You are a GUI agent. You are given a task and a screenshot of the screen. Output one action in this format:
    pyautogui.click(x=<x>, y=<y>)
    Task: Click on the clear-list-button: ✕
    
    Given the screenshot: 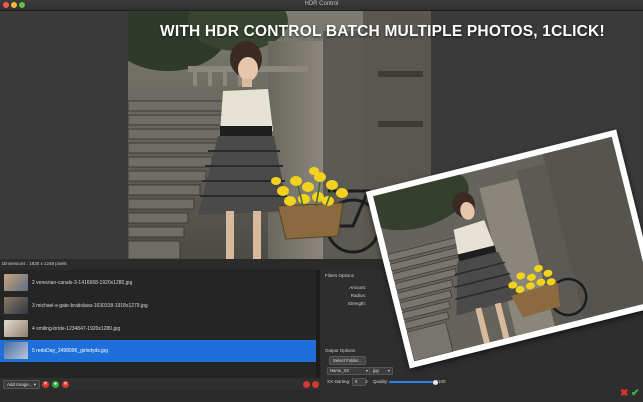 What is the action you would take?
    pyautogui.click(x=65, y=384)
    